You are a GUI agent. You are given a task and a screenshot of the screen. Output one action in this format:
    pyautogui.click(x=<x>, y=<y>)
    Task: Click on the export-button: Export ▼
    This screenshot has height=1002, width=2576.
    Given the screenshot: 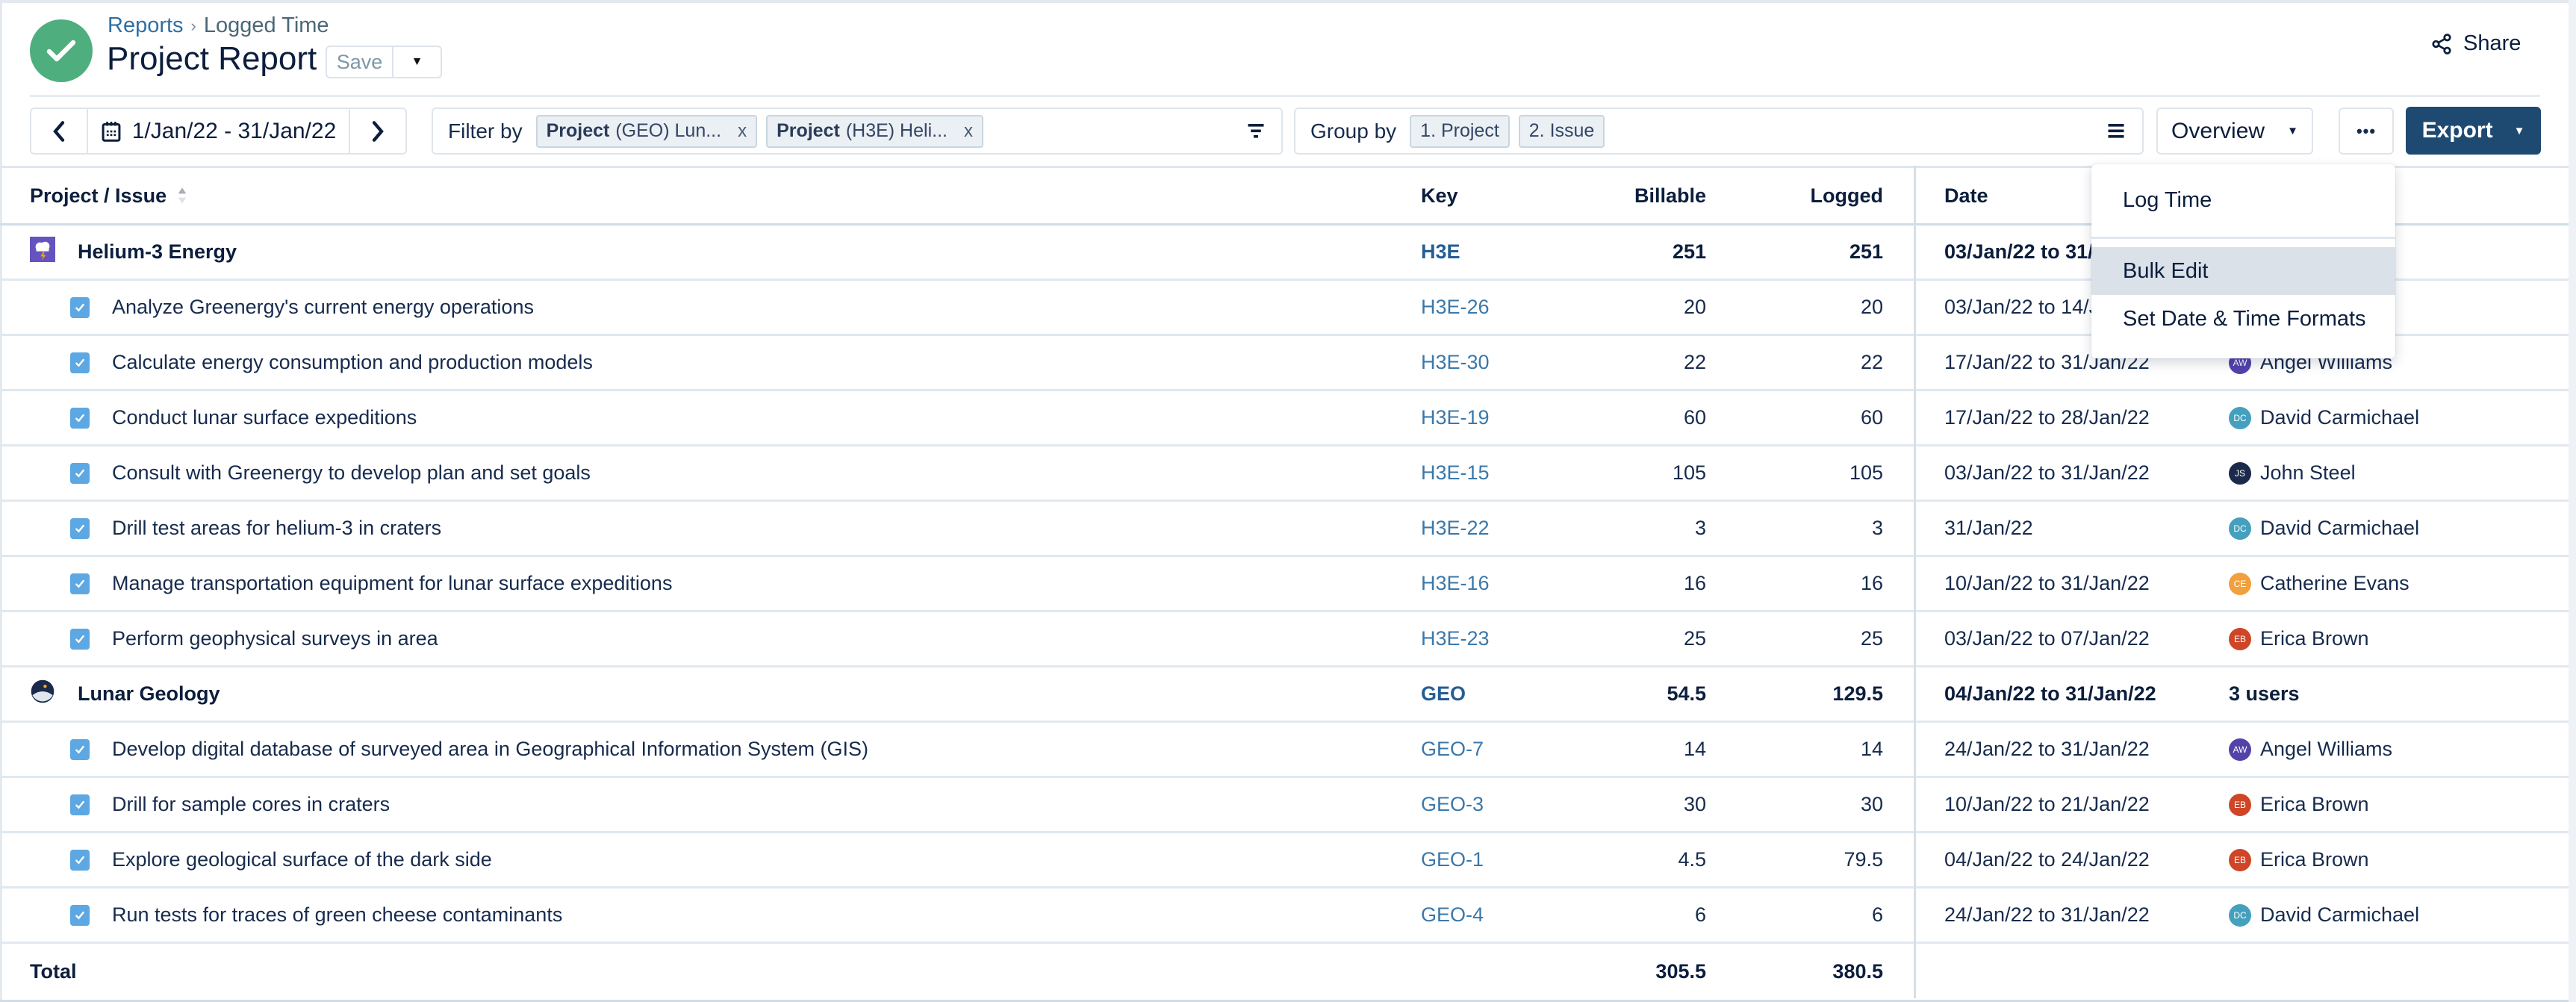 What is the action you would take?
    pyautogui.click(x=2473, y=131)
    